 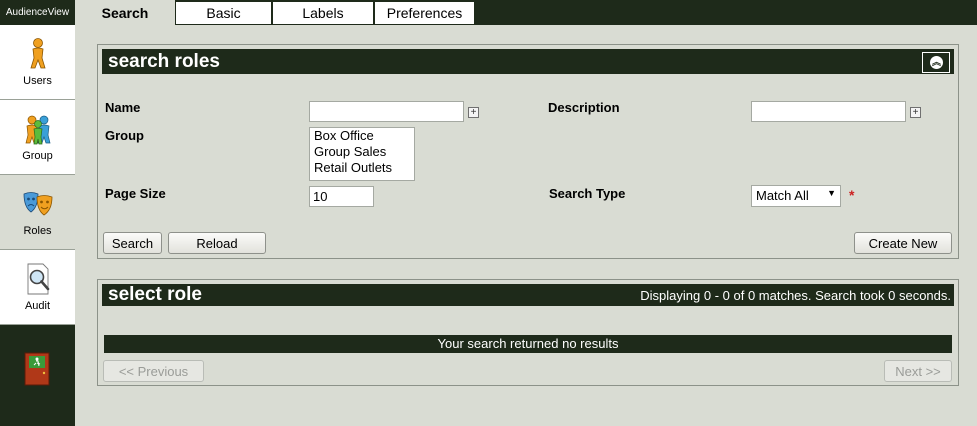 What do you see at coordinates (37, 53) in the screenshot?
I see `user-icon` at bounding box center [37, 53].